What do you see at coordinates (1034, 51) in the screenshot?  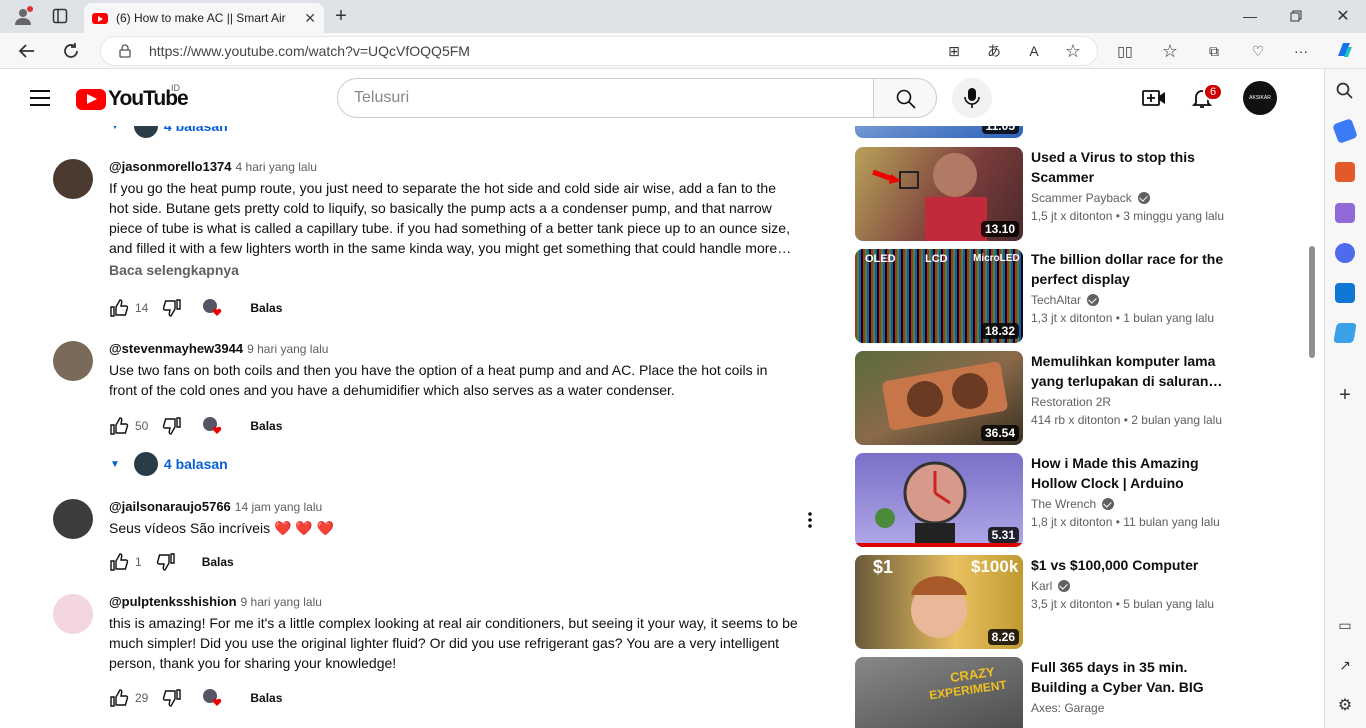 I see `read-aloud-icon: A` at bounding box center [1034, 51].